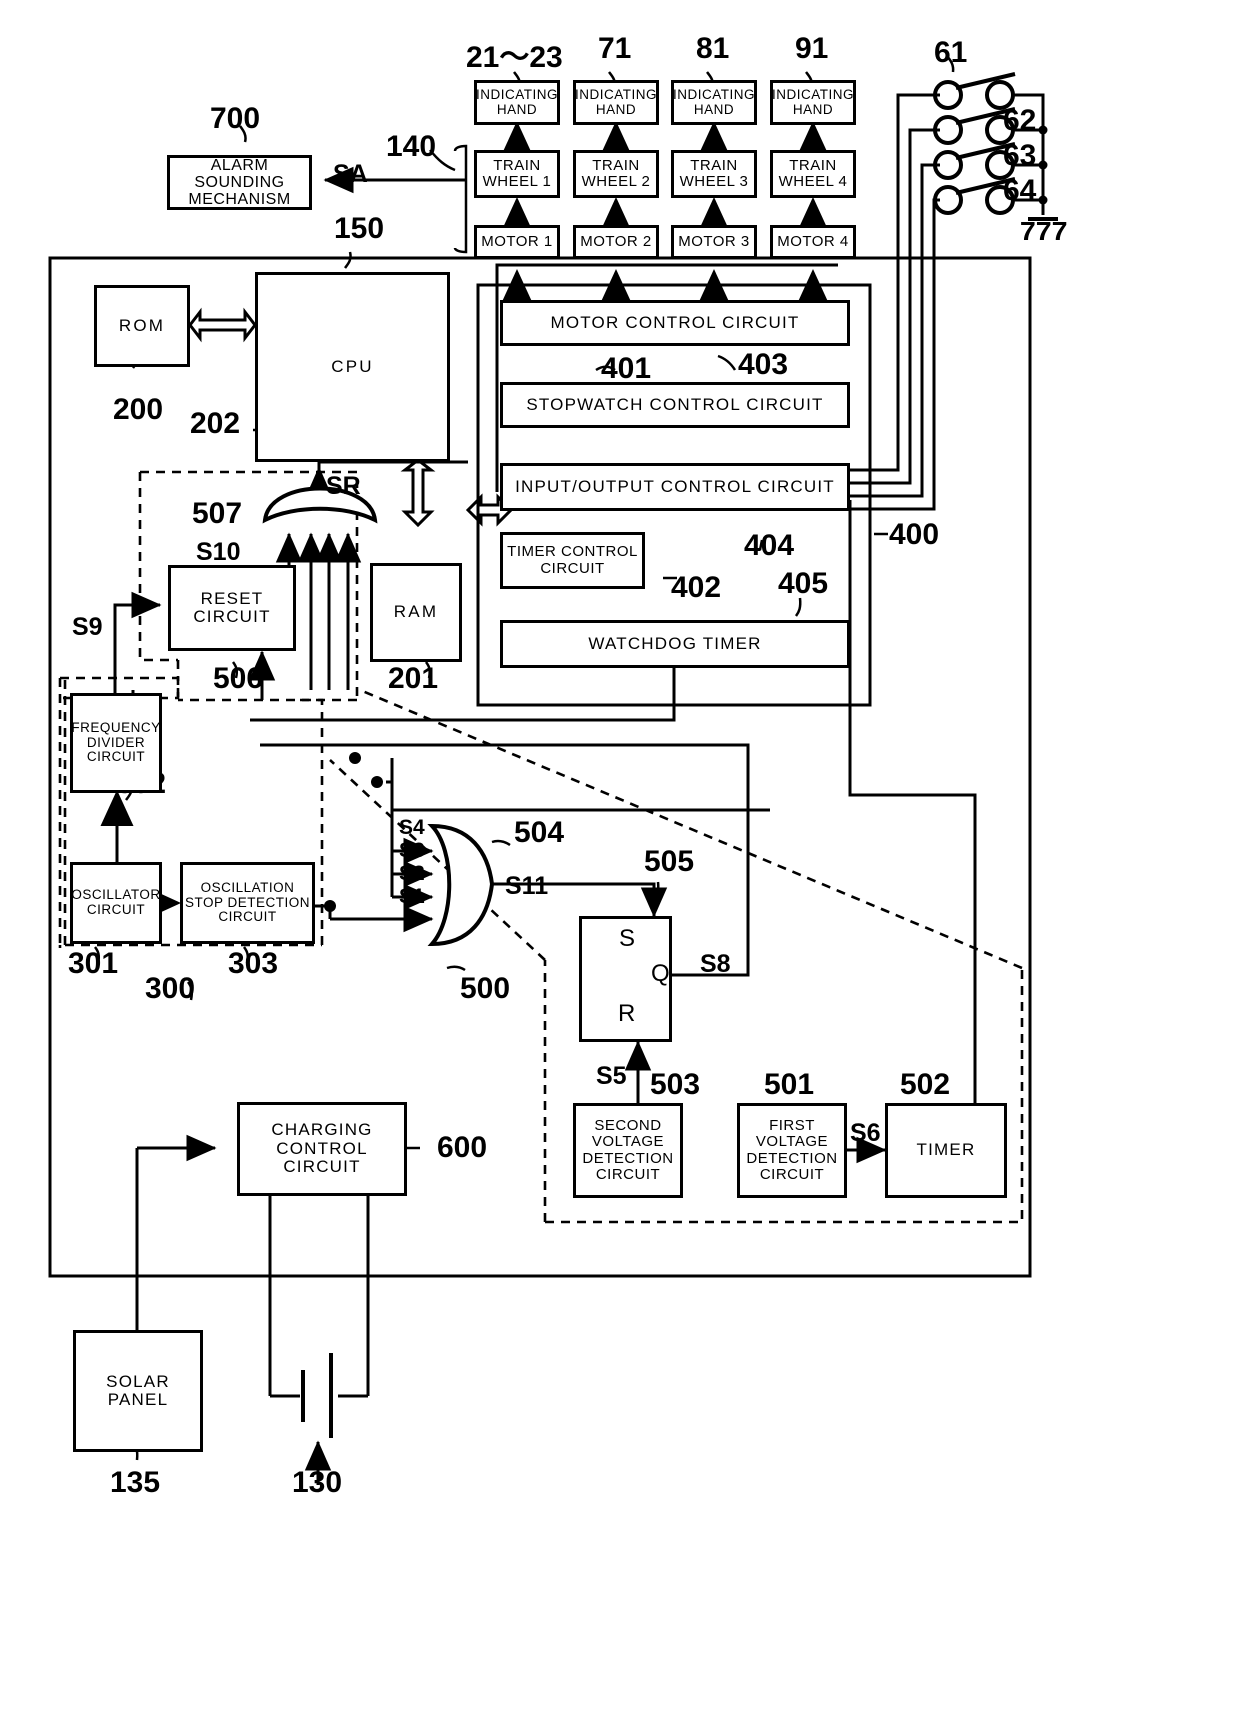 The image size is (1240, 1734). What do you see at coordinates (87, 627) in the screenshot?
I see `signal-s9: S9` at bounding box center [87, 627].